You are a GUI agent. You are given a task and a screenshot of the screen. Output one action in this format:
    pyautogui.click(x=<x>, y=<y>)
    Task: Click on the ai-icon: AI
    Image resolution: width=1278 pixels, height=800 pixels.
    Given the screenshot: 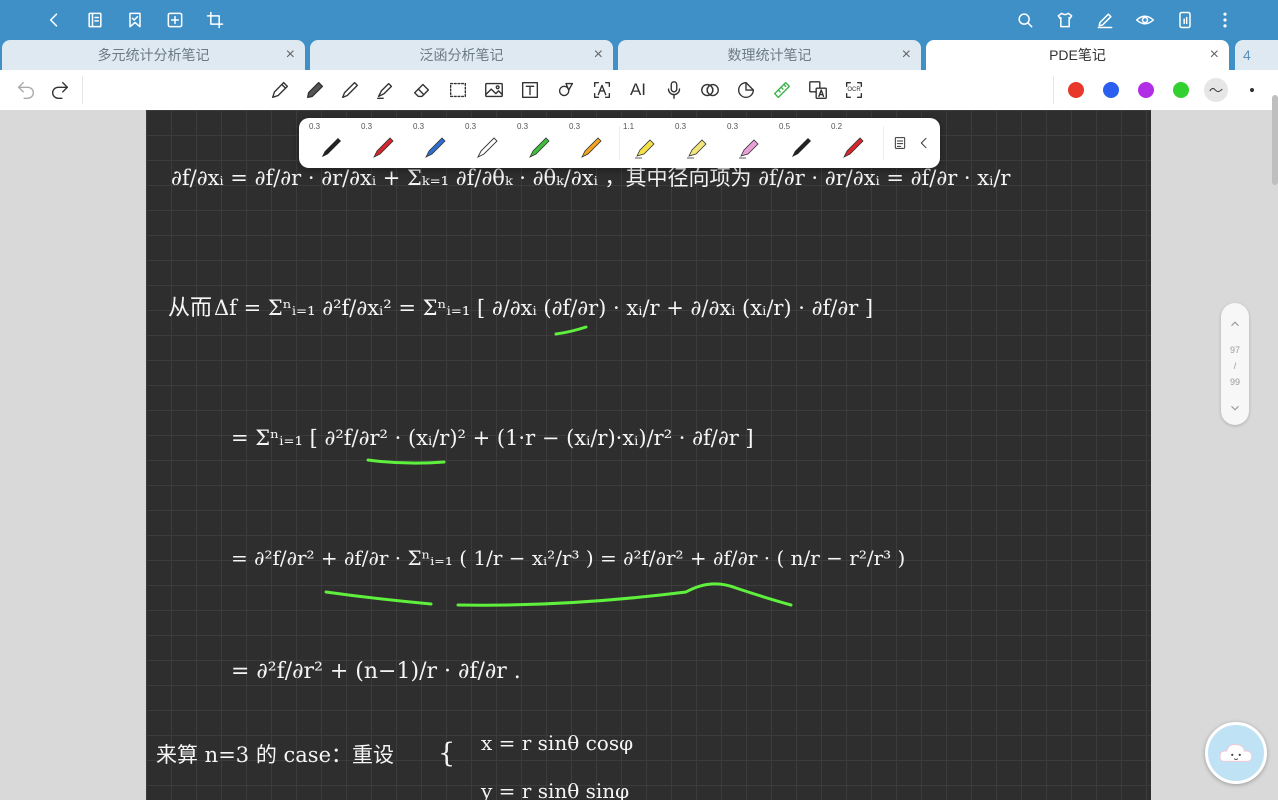 What is the action you would take?
    pyautogui.click(x=638, y=90)
    